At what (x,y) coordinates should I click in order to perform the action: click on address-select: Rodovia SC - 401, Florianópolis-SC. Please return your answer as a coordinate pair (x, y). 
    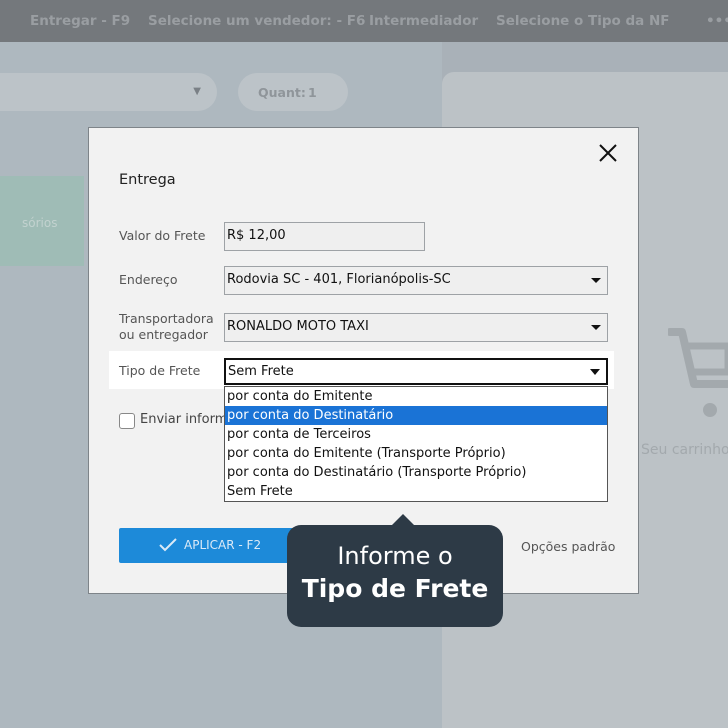
    Looking at the image, I should click on (416, 280).